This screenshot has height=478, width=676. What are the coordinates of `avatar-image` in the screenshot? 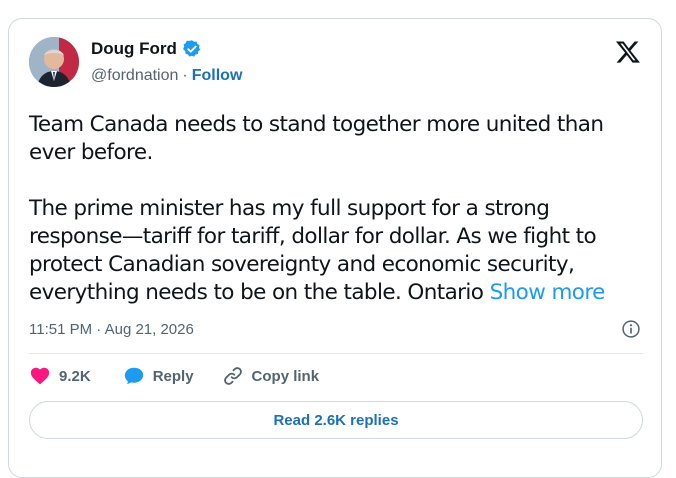 It's located at (54, 62).